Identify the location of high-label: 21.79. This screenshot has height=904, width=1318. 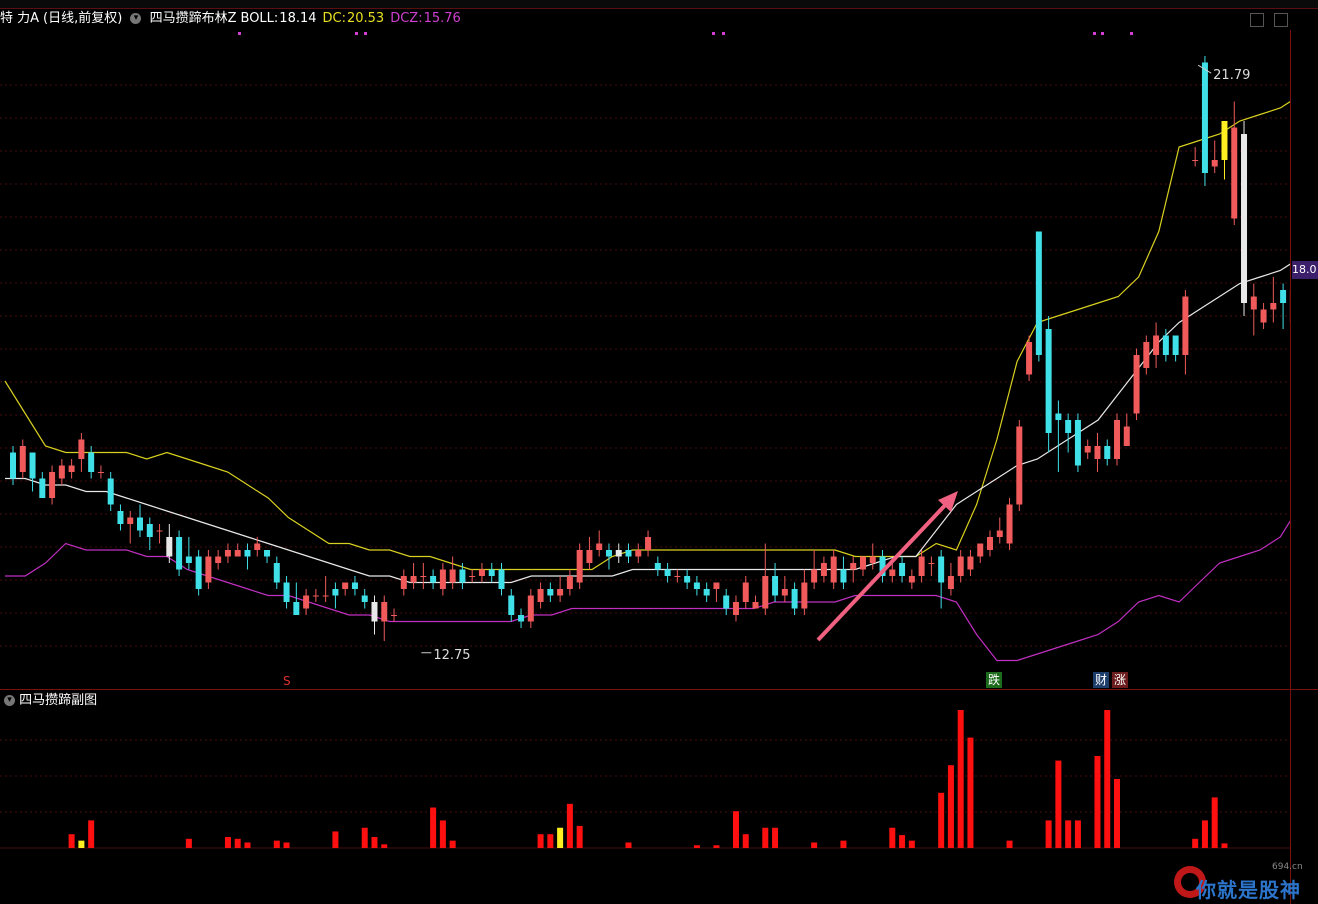
(1231, 75).